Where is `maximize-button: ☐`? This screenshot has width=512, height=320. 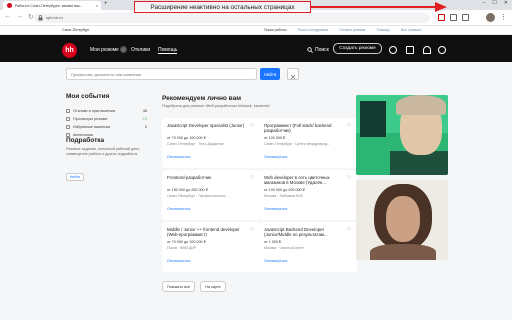 maximize-button: ☐ is located at coordinates (494, 3).